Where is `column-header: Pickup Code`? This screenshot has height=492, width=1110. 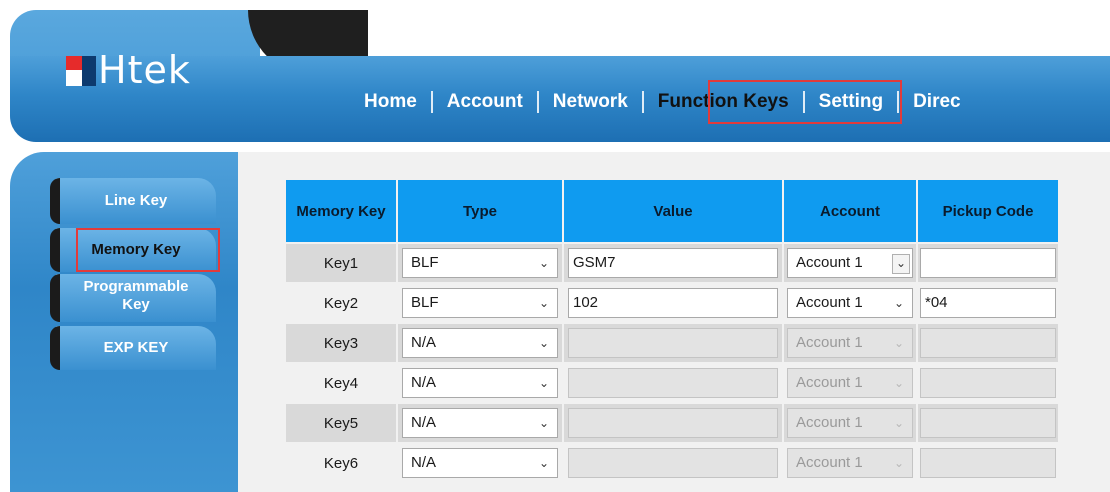 column-header: Pickup Code is located at coordinates (988, 211).